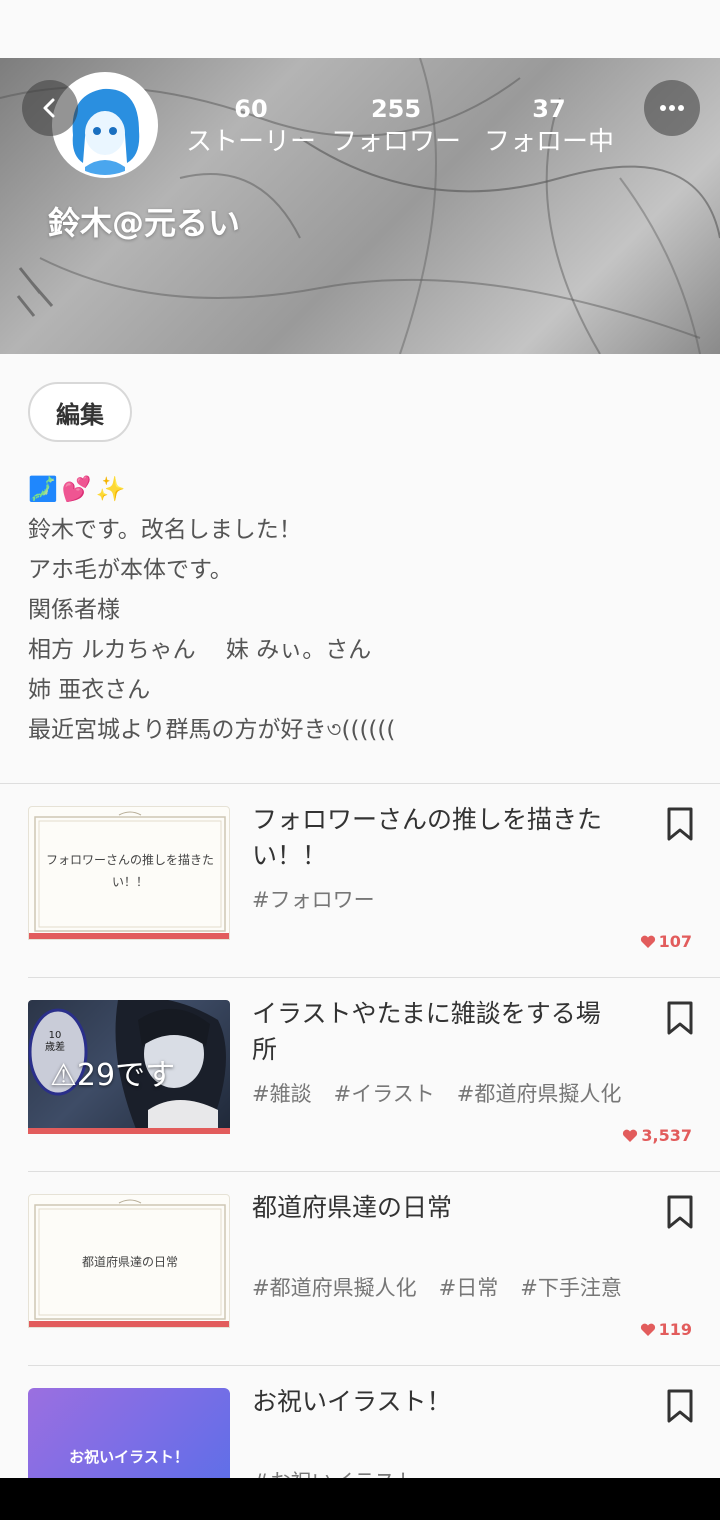  I want to click on stat-count: 37, so click(549, 109).